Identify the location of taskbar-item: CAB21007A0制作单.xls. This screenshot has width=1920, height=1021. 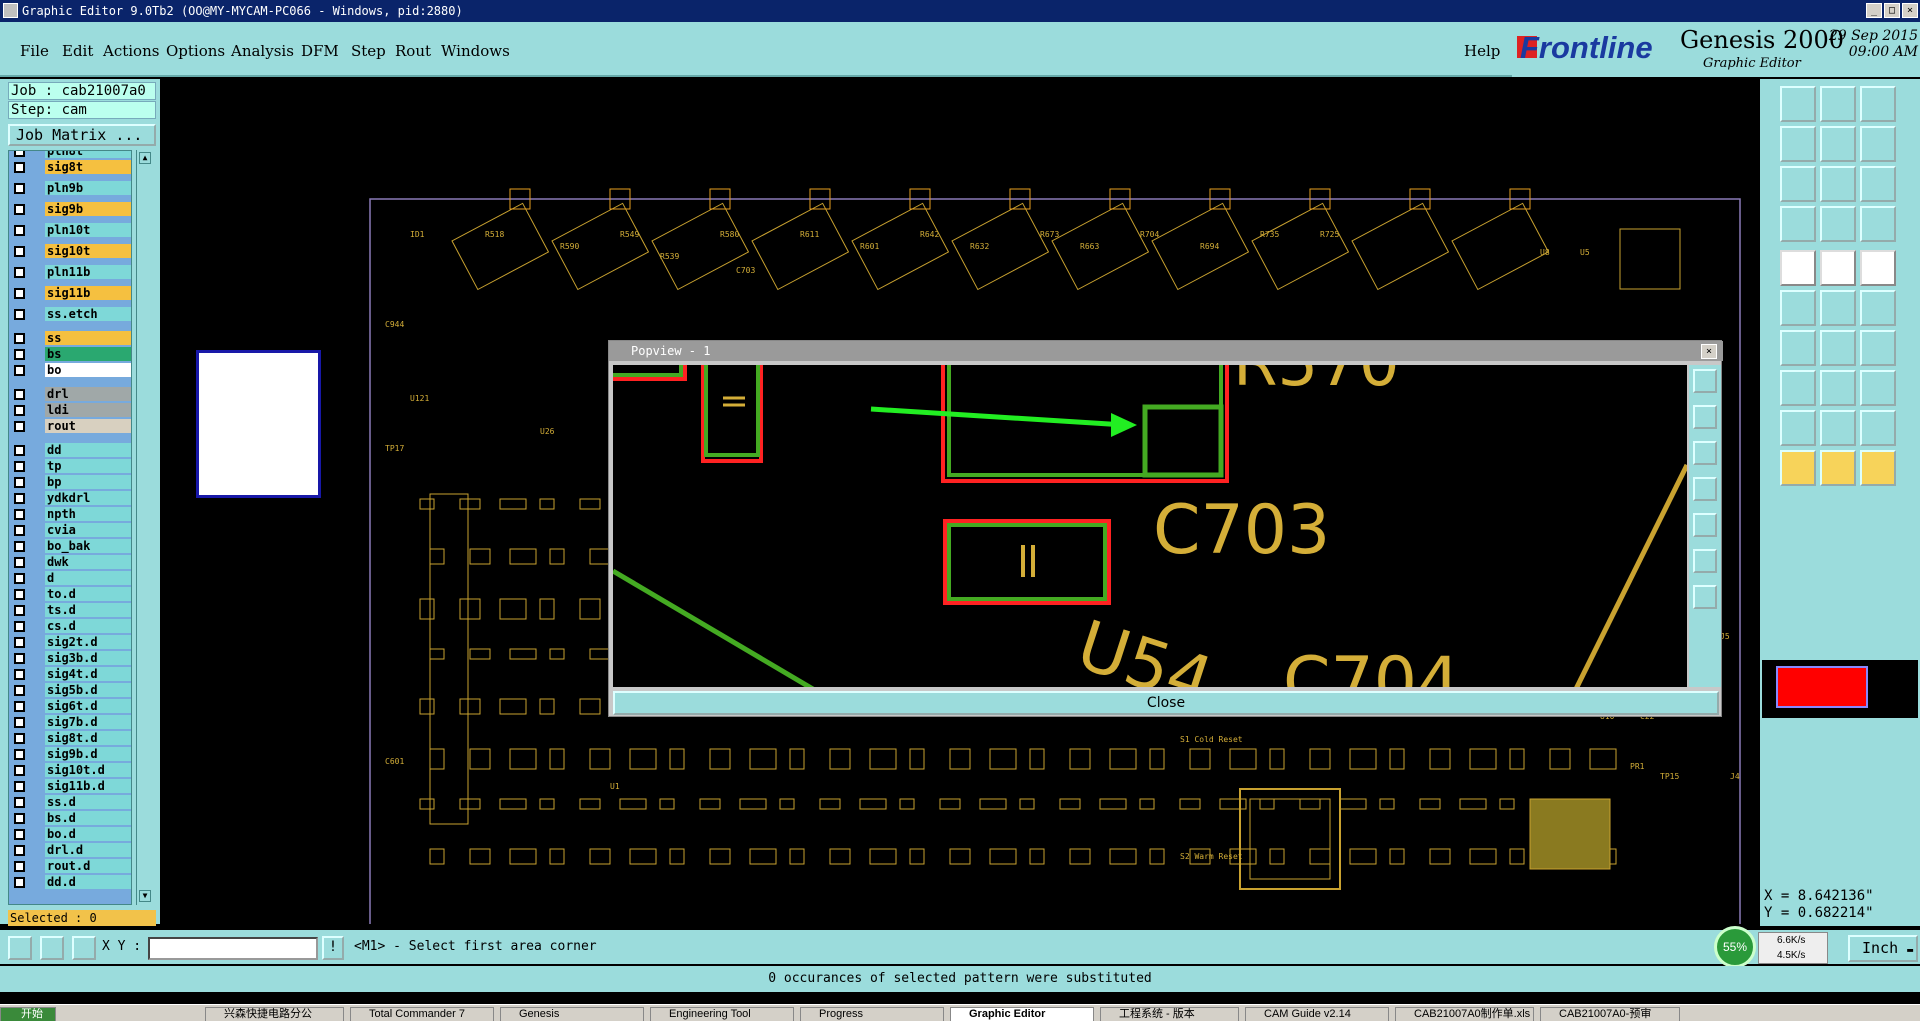
(1464, 1014).